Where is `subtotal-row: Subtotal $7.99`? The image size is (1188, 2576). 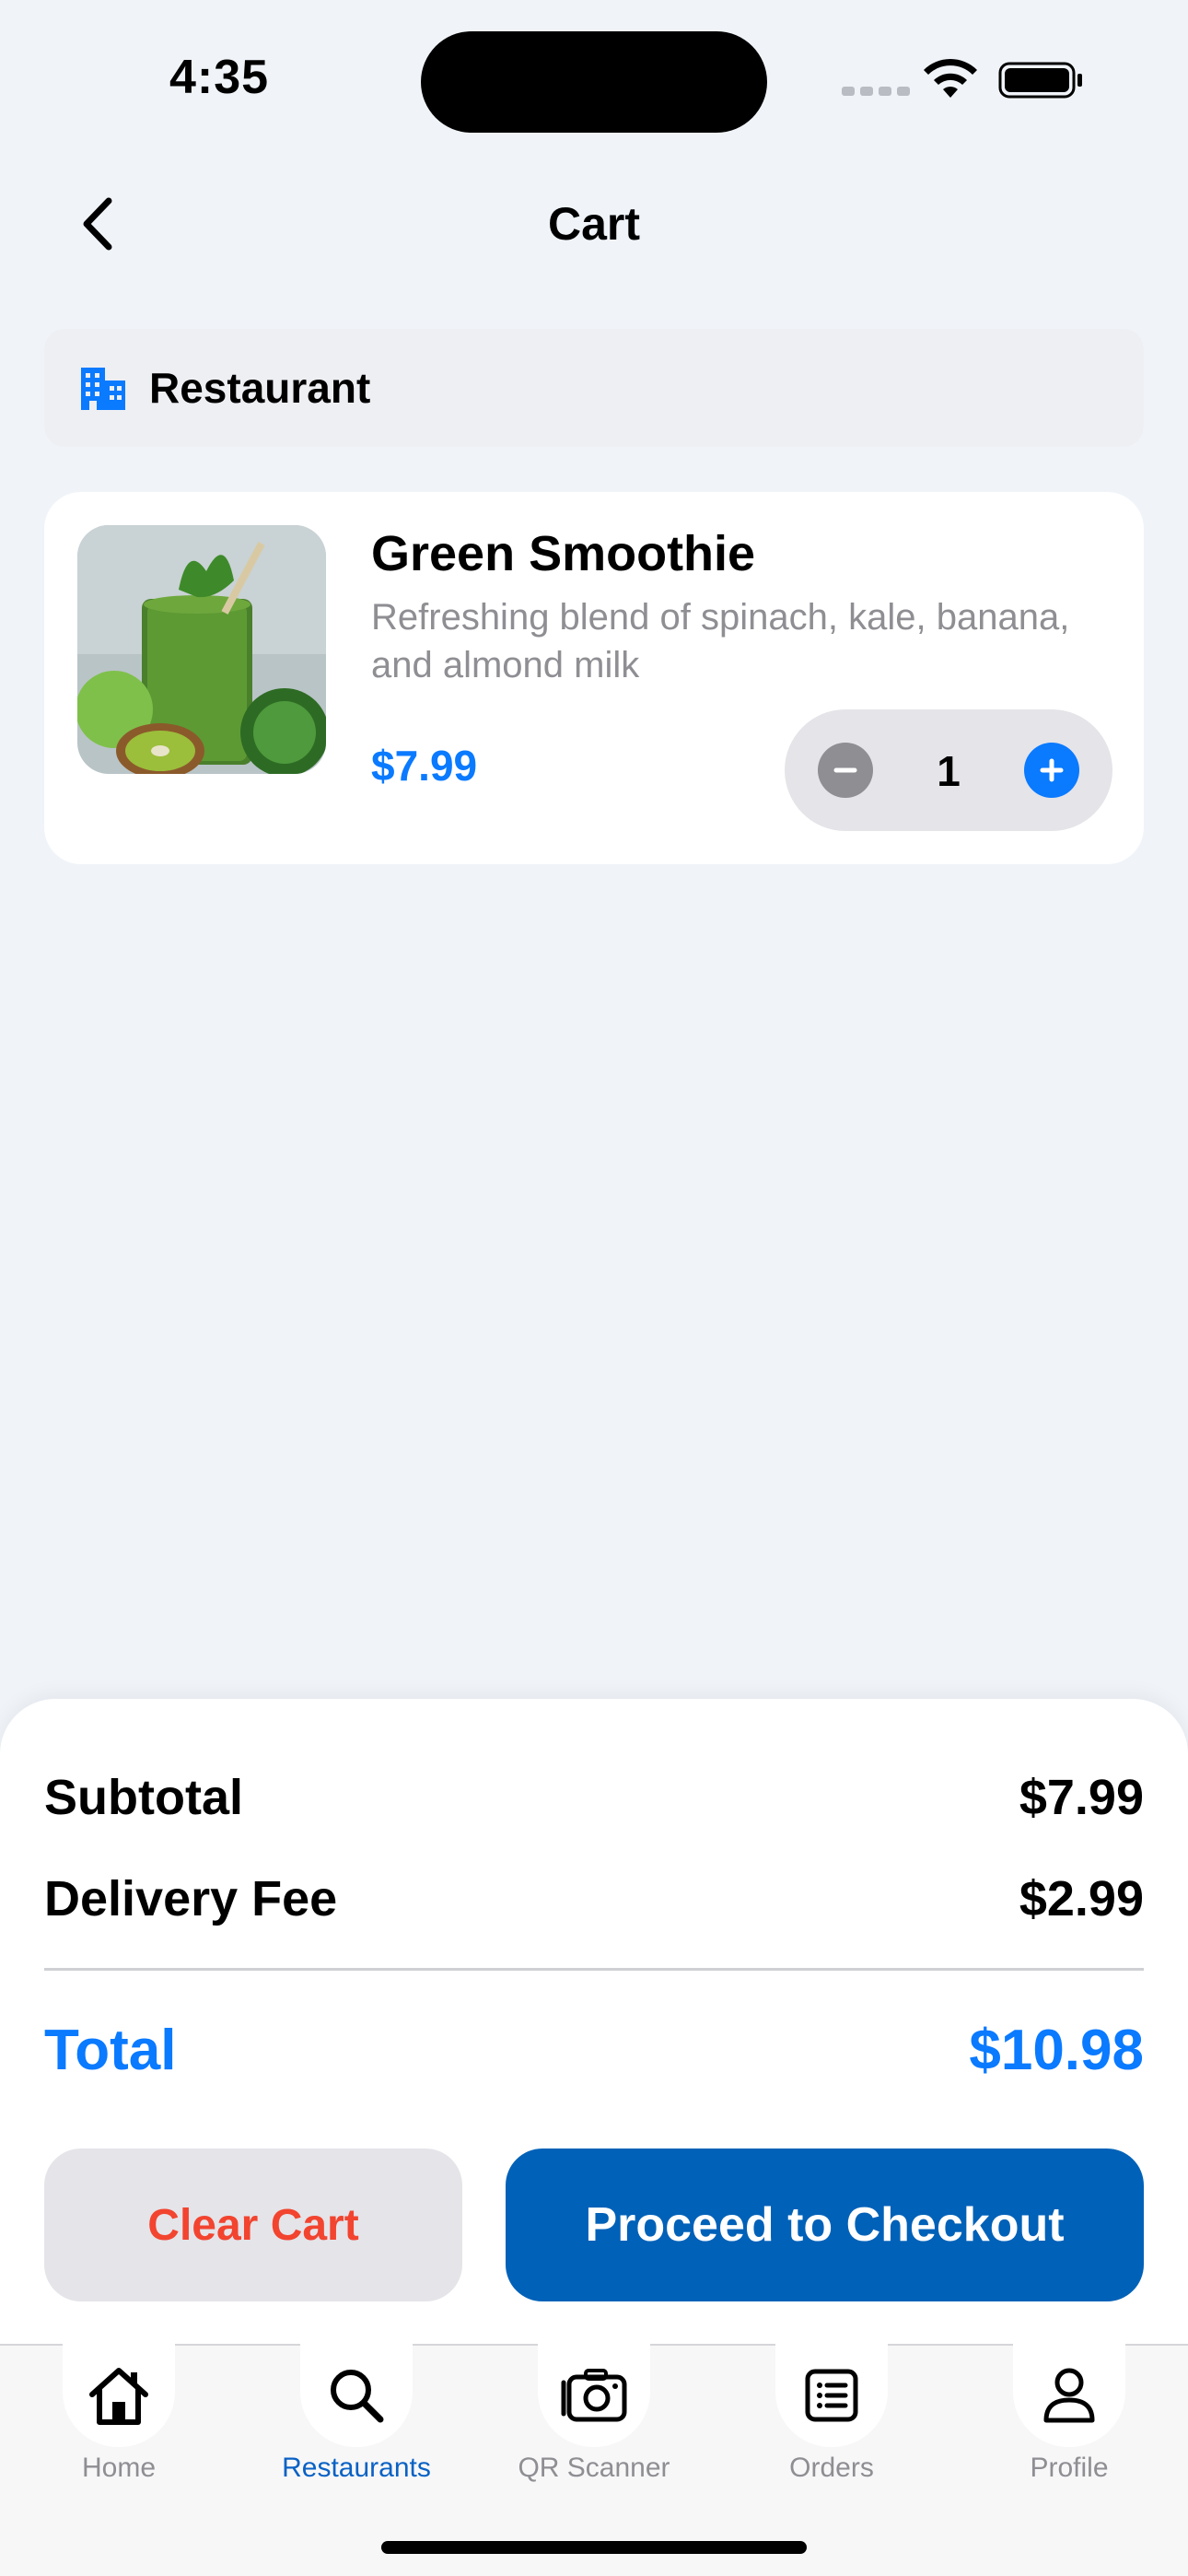 subtotal-row: Subtotal $7.99 is located at coordinates (594, 1797).